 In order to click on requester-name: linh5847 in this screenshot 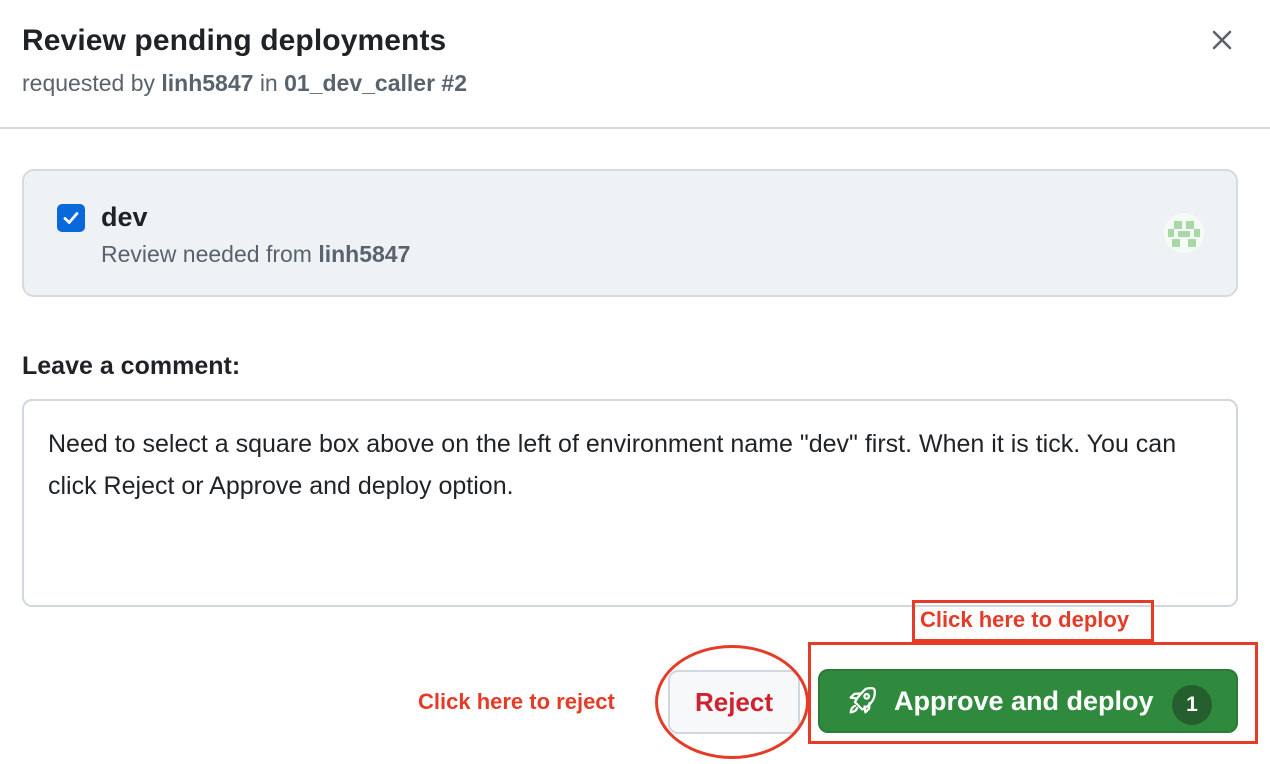, I will do `click(207, 83)`.